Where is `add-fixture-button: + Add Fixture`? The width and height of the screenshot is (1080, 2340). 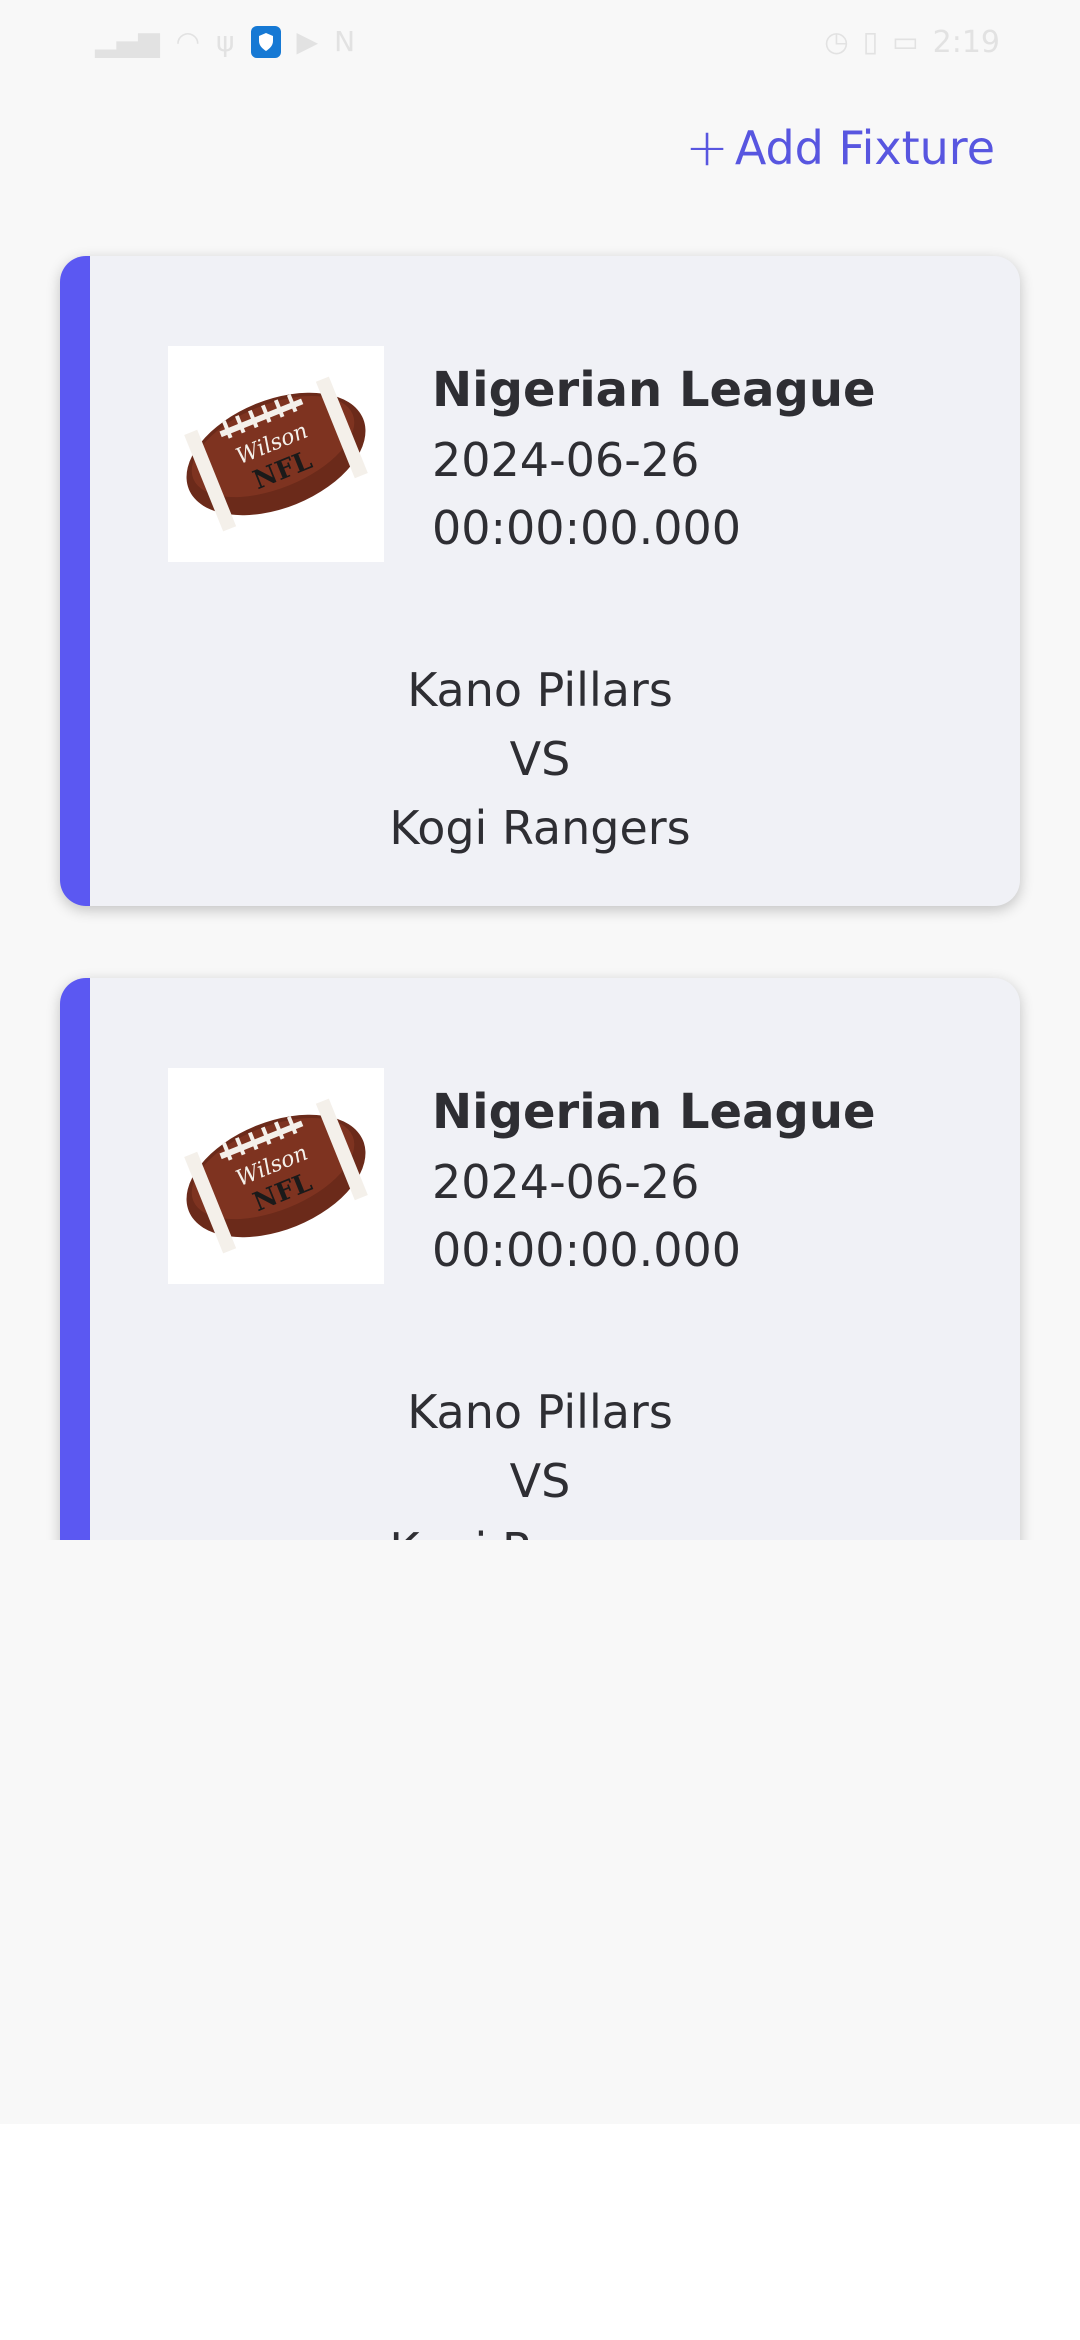 add-fixture-button: + Add Fixture is located at coordinates (840, 148).